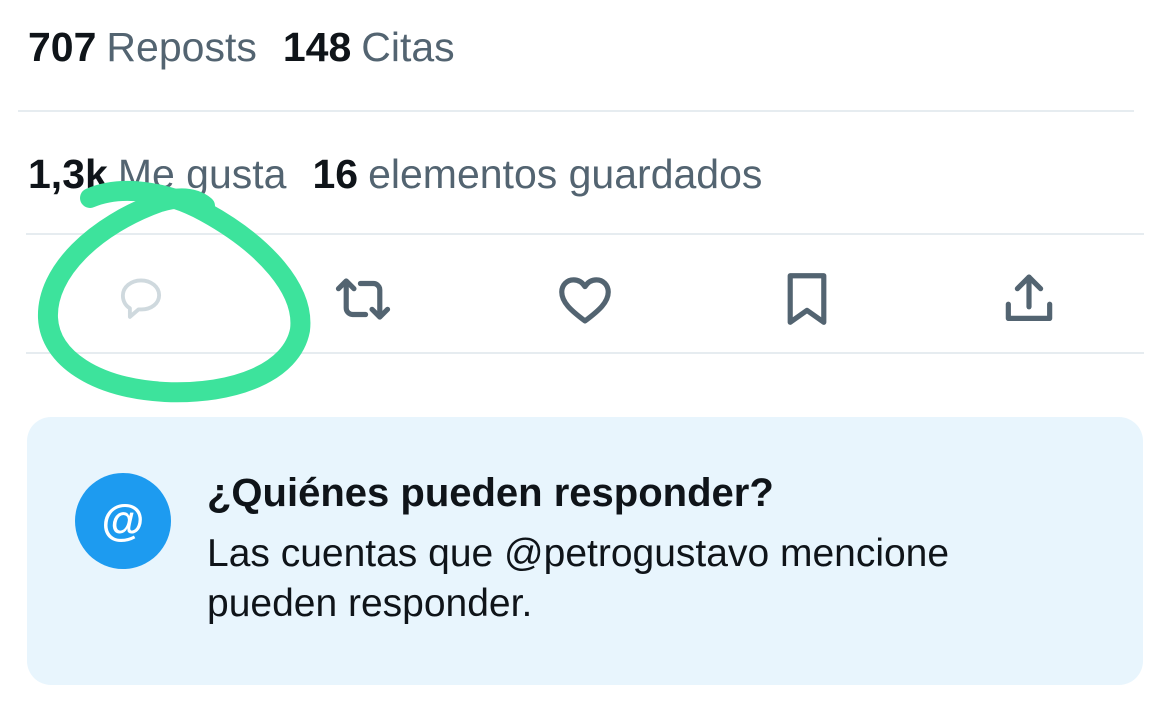 This screenshot has height=723, width=1170. I want to click on bookmarks-stat: 16 elementos guardados, so click(537, 174).